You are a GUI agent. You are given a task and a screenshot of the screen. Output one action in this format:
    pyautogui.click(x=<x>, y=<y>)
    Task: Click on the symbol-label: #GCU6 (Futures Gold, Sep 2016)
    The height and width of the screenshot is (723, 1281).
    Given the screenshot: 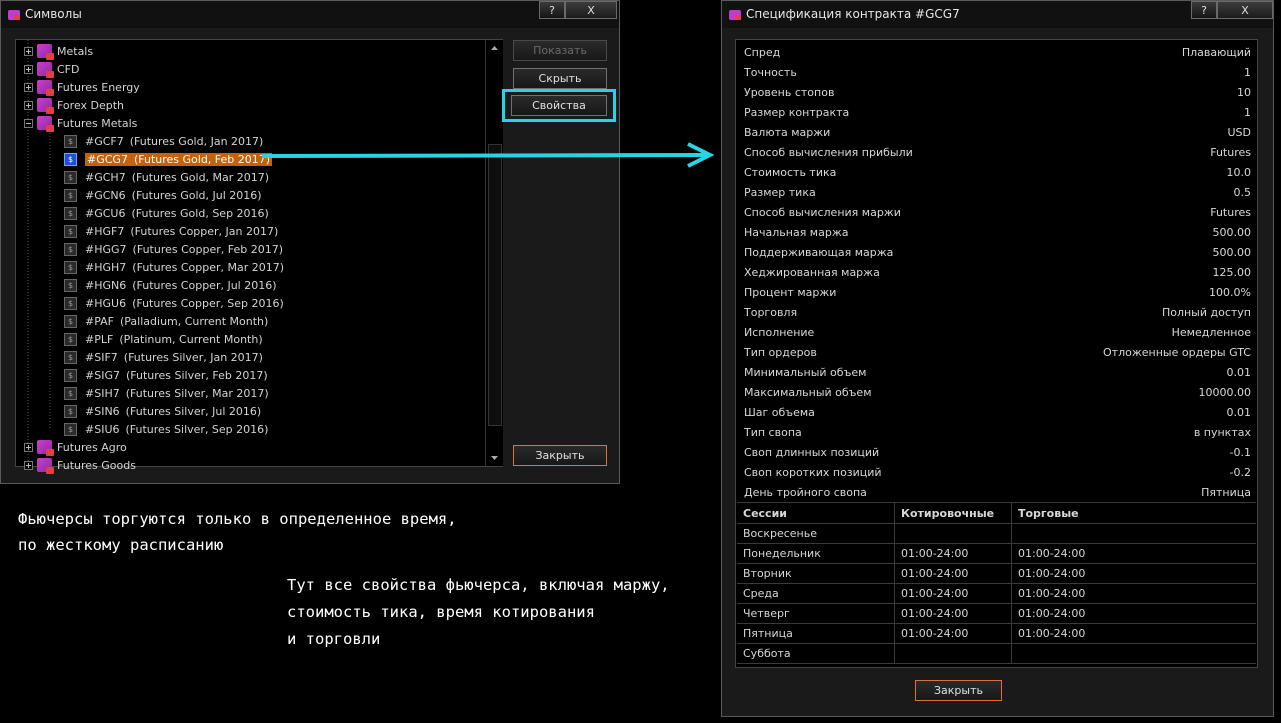 What is the action you would take?
    pyautogui.click(x=177, y=213)
    